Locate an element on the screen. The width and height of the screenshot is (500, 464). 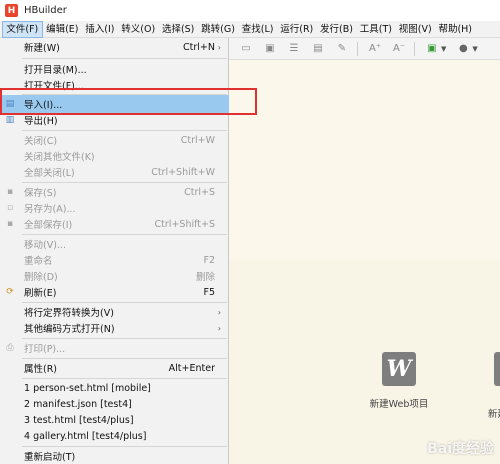
new-web-project-label: 新建Web项目 is located at coordinates (399, 404).